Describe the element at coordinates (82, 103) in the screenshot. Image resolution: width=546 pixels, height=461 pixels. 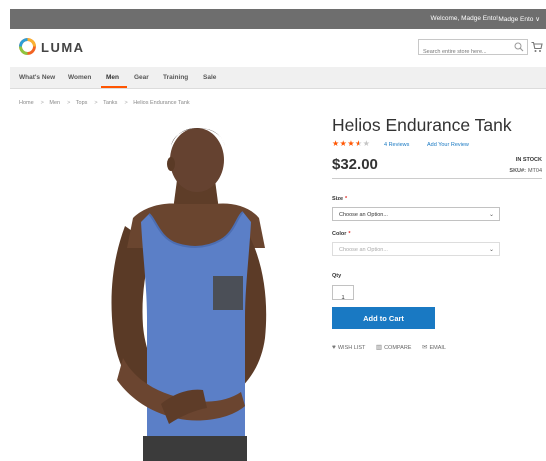
I see `breadcrumb-tops: Tops` at that location.